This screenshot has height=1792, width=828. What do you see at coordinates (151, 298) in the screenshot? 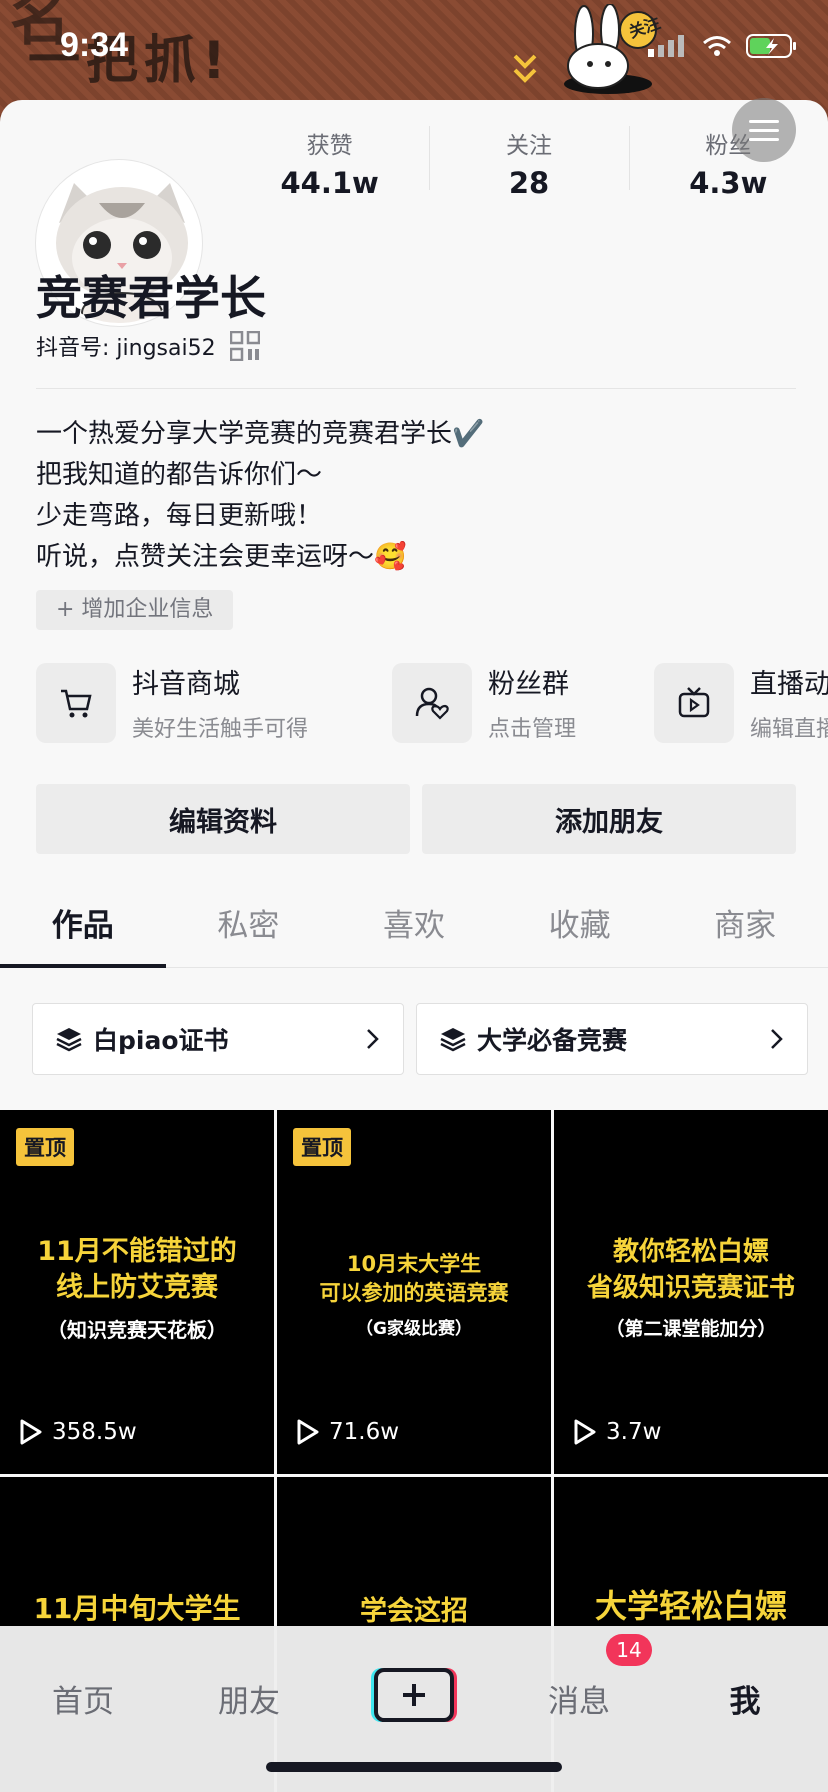
I see `nickname: 竞赛君学长` at bounding box center [151, 298].